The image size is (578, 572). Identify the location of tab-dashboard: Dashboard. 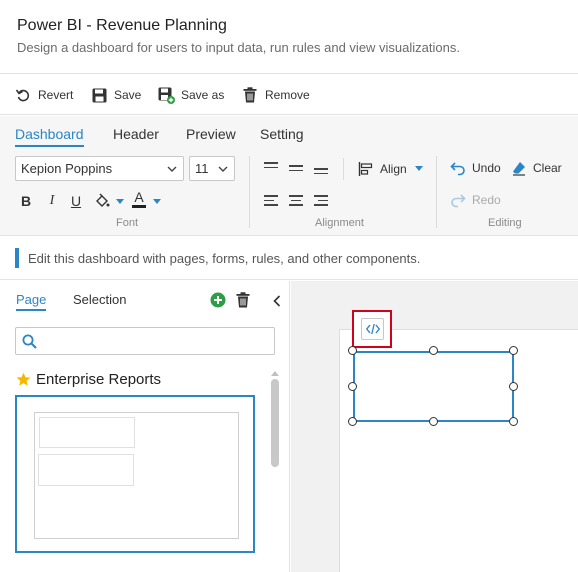
(49, 136).